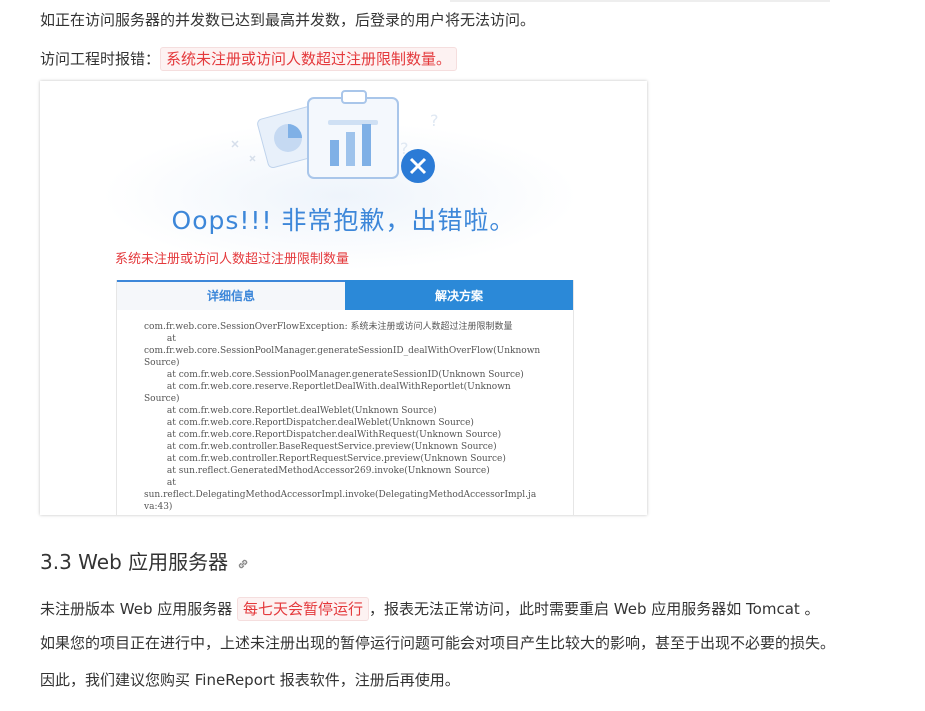 Image resolution: width=925 pixels, height=711 pixels. What do you see at coordinates (231, 295) in the screenshot?
I see `tab-details: 详细信息` at bounding box center [231, 295].